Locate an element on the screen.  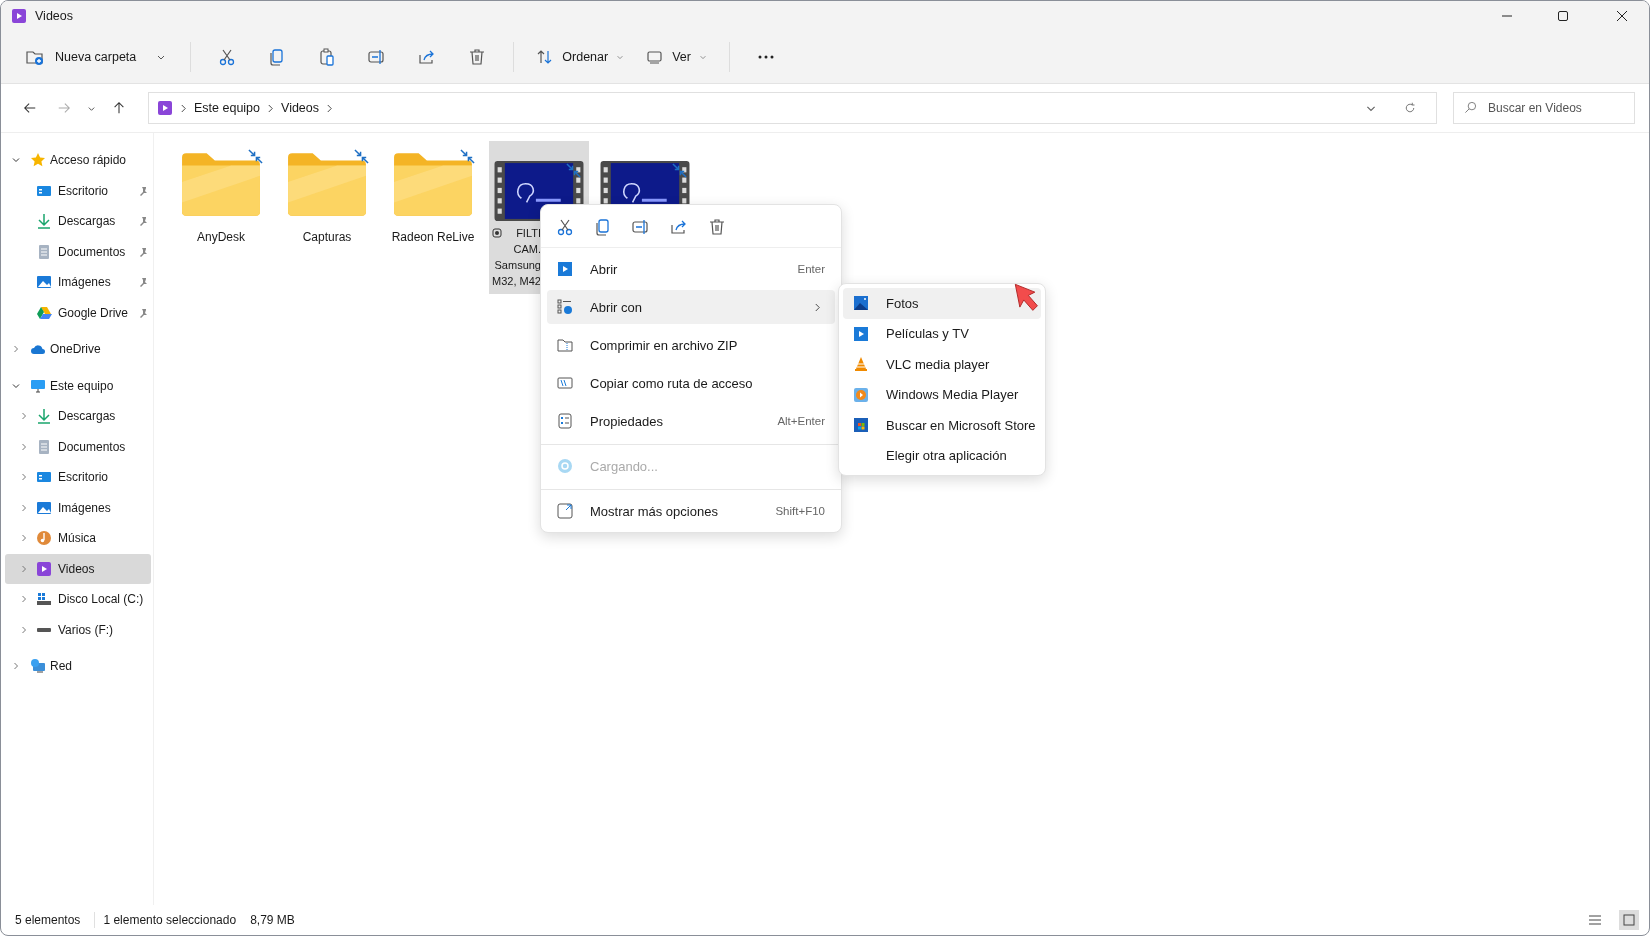
nav-item: Este equipo is located at coordinates (78, 385).